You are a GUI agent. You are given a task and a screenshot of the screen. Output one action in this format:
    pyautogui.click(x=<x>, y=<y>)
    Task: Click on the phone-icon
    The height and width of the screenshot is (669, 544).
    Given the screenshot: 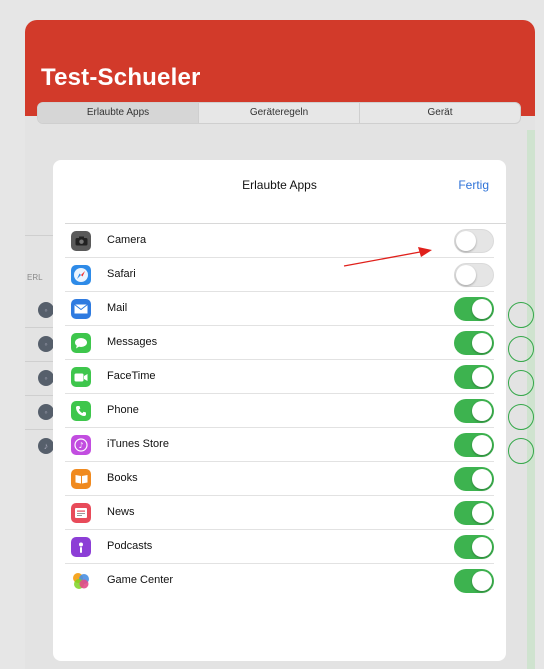 What is the action you would take?
    pyautogui.click(x=81, y=411)
    